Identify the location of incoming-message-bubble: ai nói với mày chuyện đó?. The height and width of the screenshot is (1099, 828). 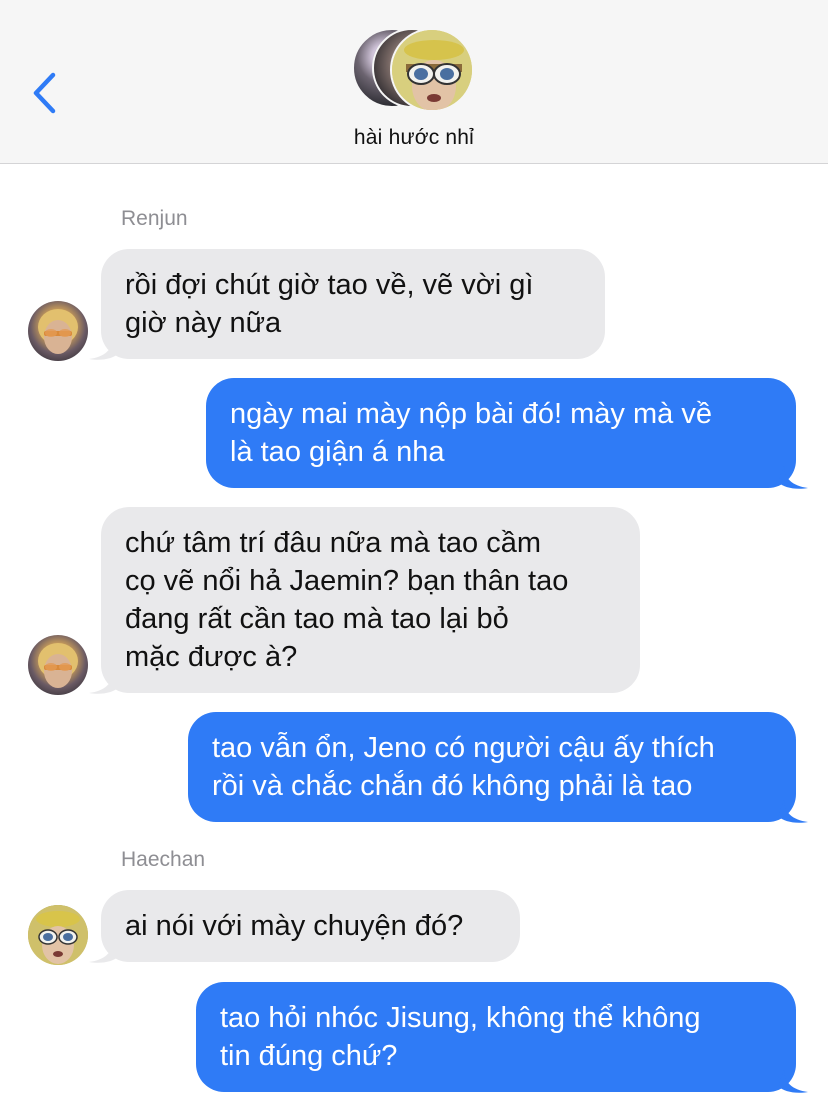
(310, 926).